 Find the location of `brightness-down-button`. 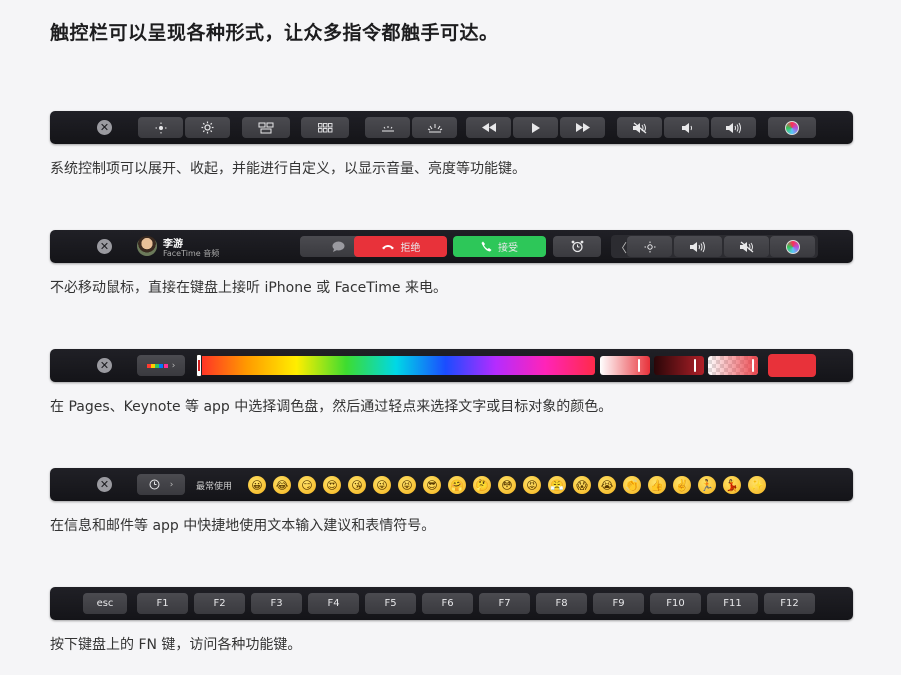

brightness-down-button is located at coordinates (160, 127).